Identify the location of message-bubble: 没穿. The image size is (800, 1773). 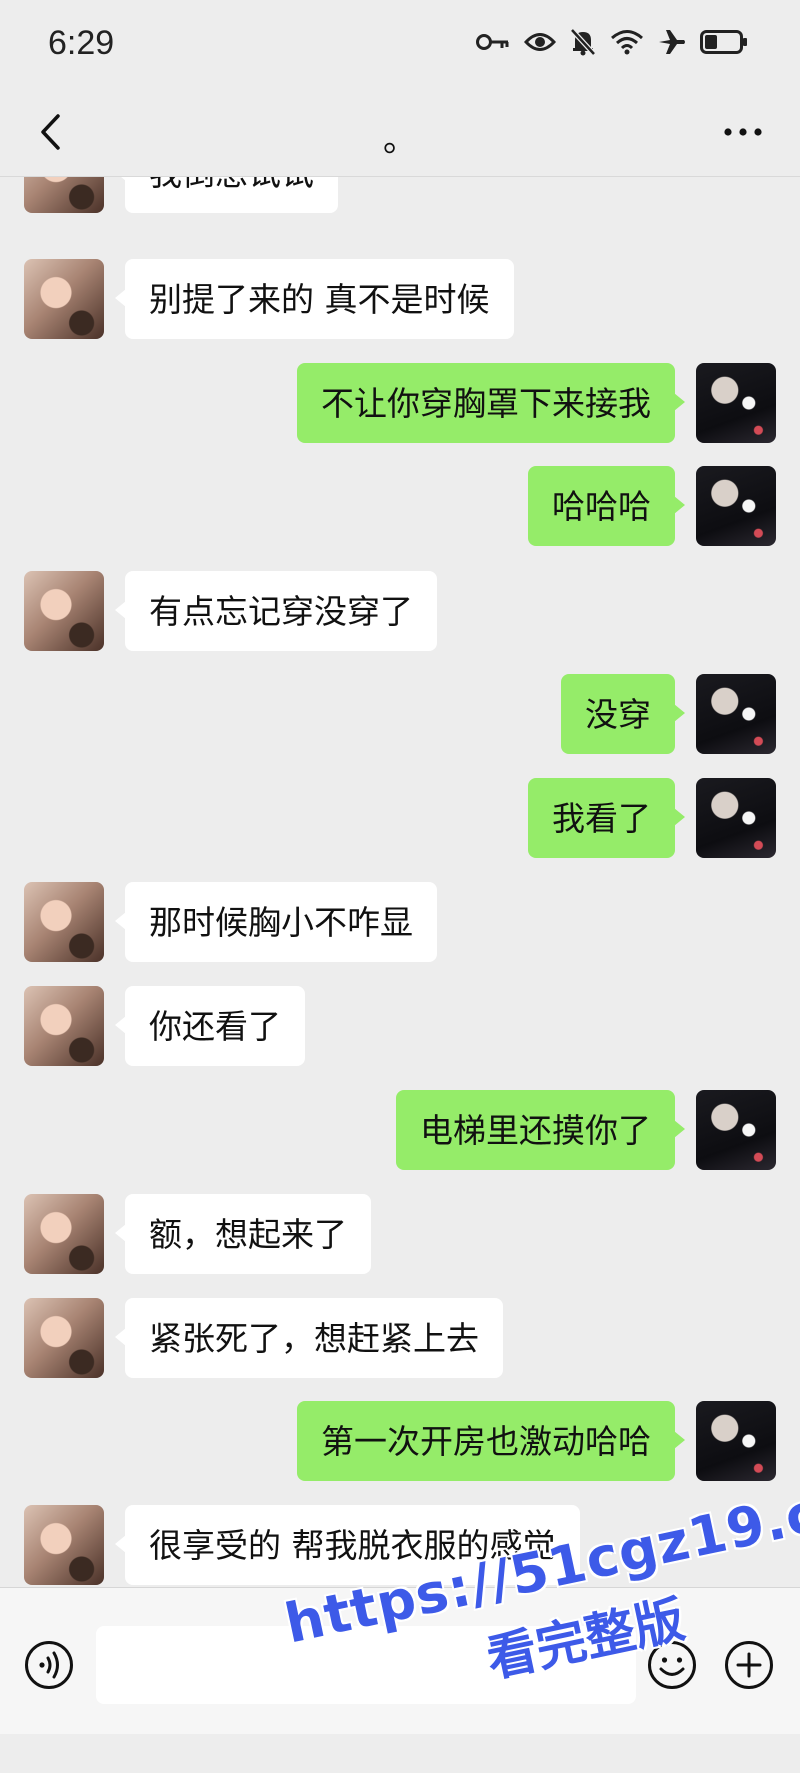
(623, 714).